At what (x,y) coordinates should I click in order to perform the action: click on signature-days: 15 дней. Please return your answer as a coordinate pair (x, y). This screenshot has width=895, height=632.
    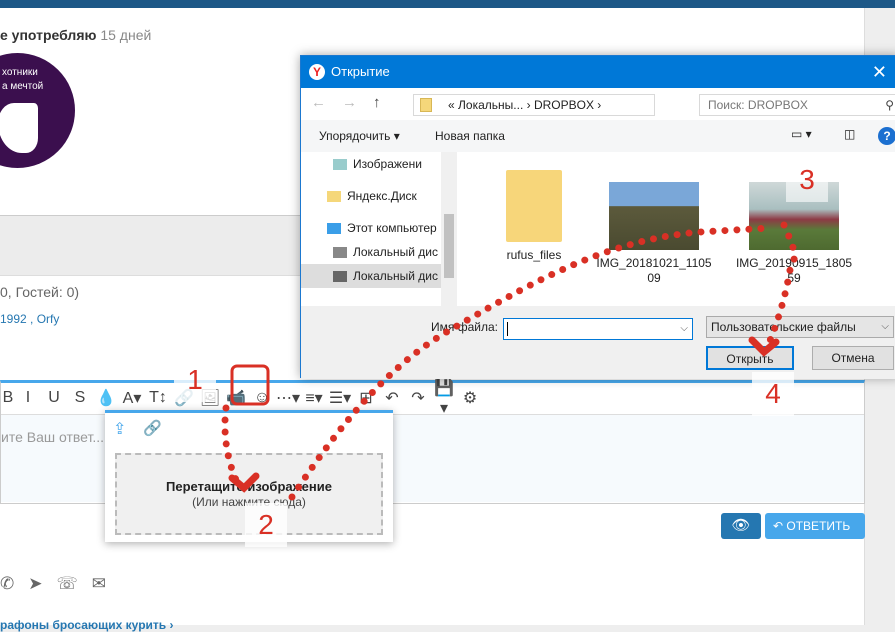
    Looking at the image, I should click on (126, 35).